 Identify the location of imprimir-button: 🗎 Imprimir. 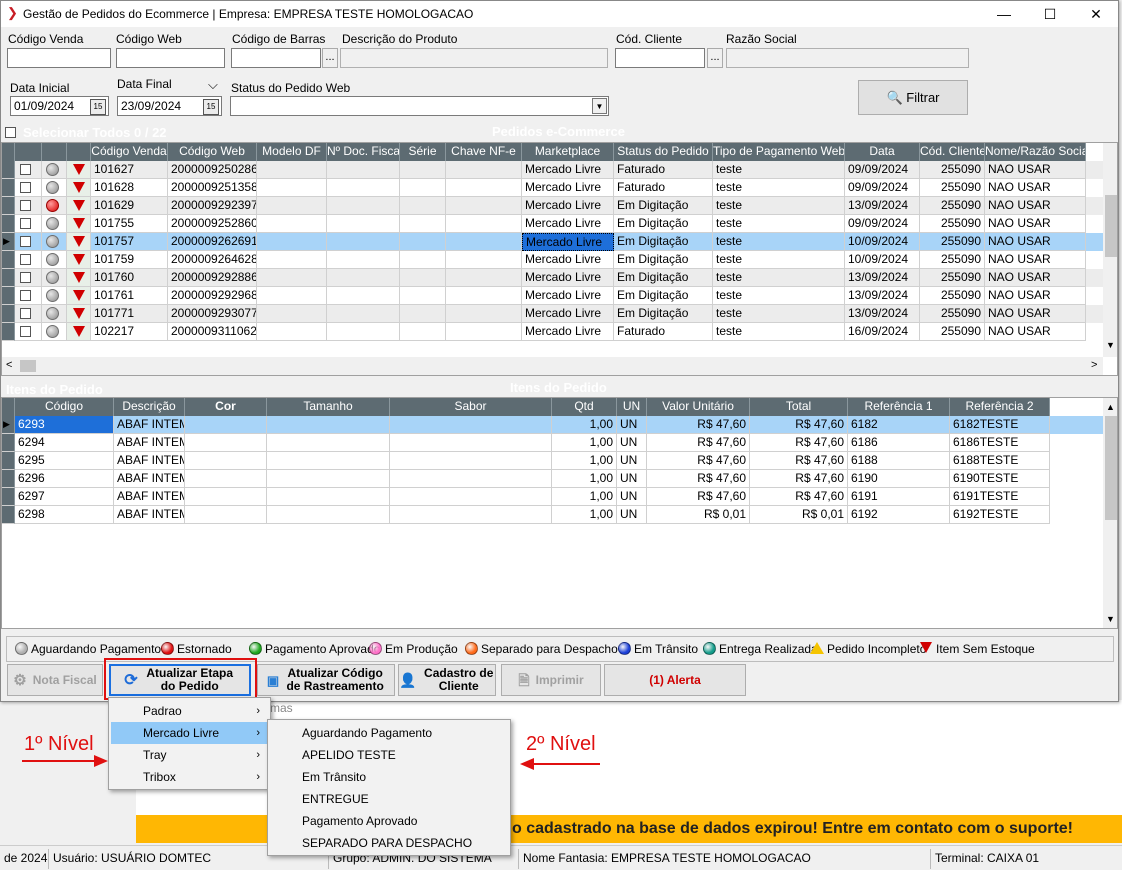
(551, 680).